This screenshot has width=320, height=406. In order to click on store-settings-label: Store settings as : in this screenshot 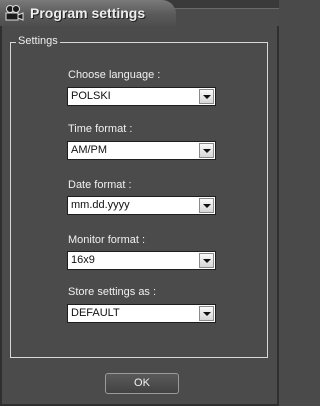, I will do `click(112, 292)`.